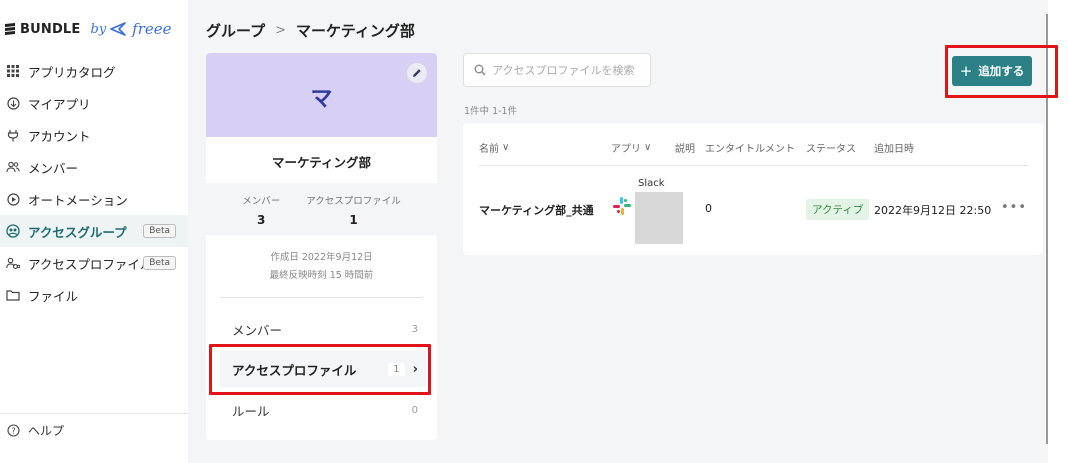  Describe the element at coordinates (94, 295) in the screenshot. I see `sidebar-item-files: ファイル` at that location.